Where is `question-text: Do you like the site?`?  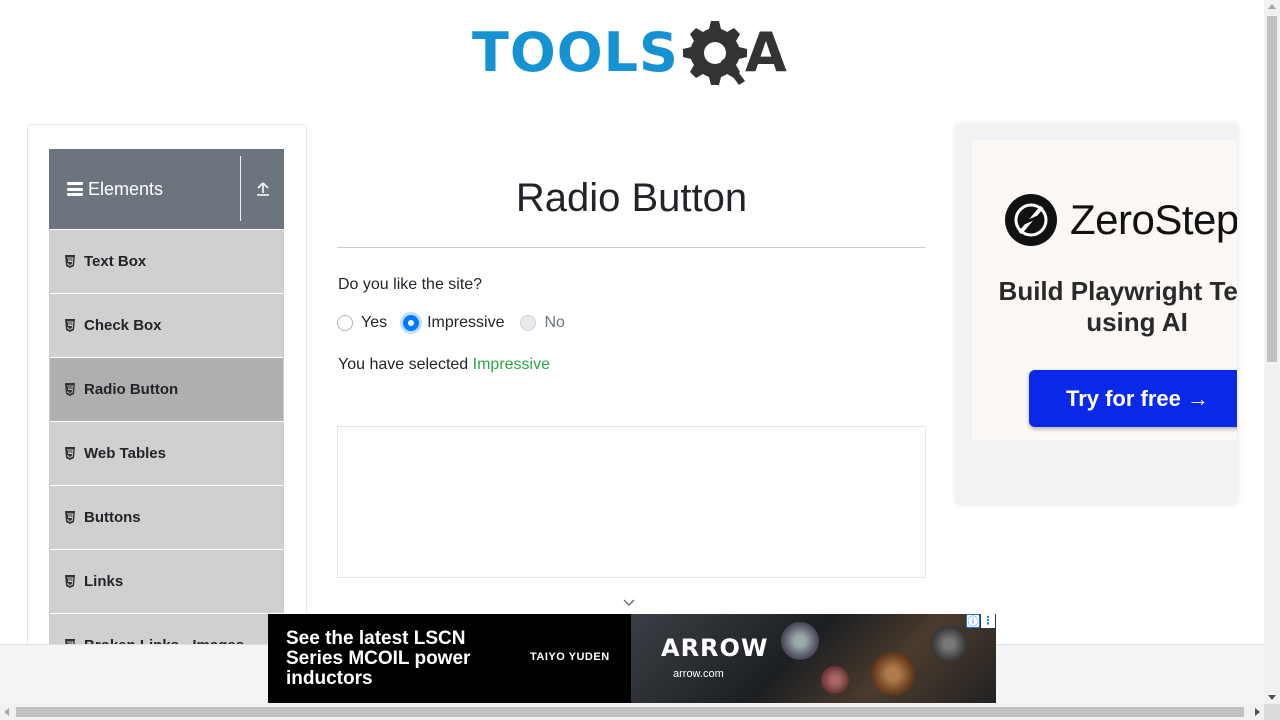
question-text: Do you like the site? is located at coordinates (410, 284).